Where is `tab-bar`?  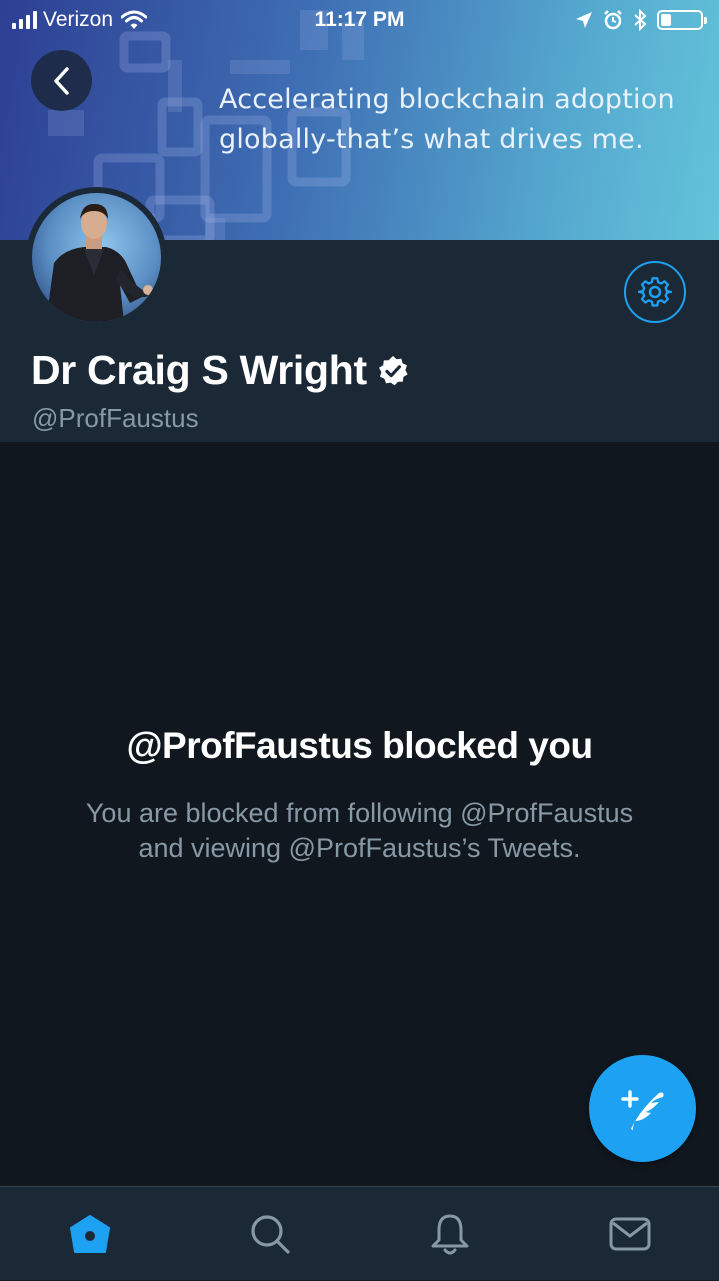 tab-bar is located at coordinates (359, 1233).